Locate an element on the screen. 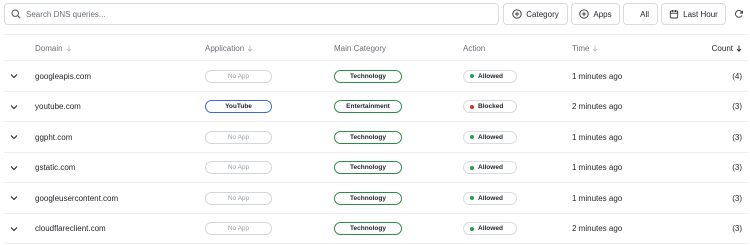  column-label-time: Time is located at coordinates (581, 48).